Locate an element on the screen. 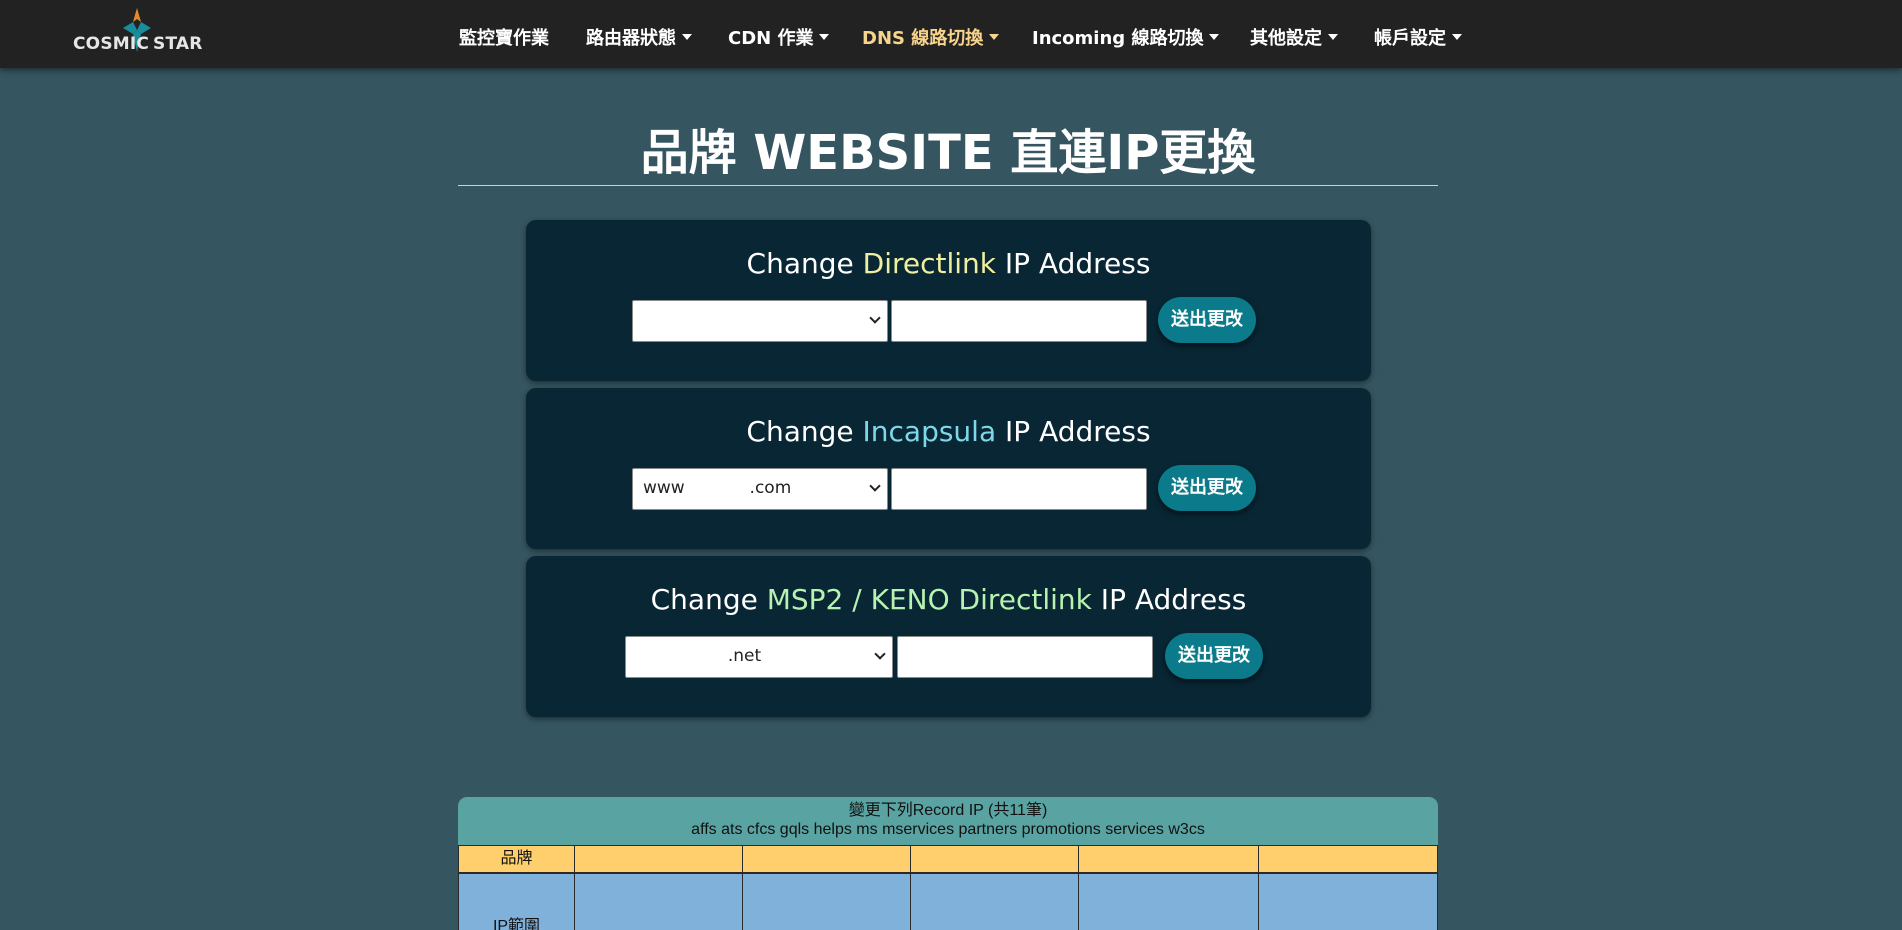  panel-title: Change Directlink IP Address is located at coordinates (948, 263).